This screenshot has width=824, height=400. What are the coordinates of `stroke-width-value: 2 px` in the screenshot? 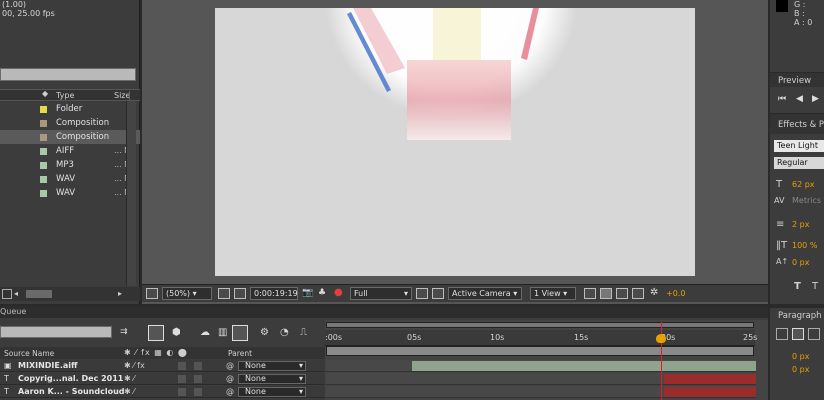 It's located at (800, 224).